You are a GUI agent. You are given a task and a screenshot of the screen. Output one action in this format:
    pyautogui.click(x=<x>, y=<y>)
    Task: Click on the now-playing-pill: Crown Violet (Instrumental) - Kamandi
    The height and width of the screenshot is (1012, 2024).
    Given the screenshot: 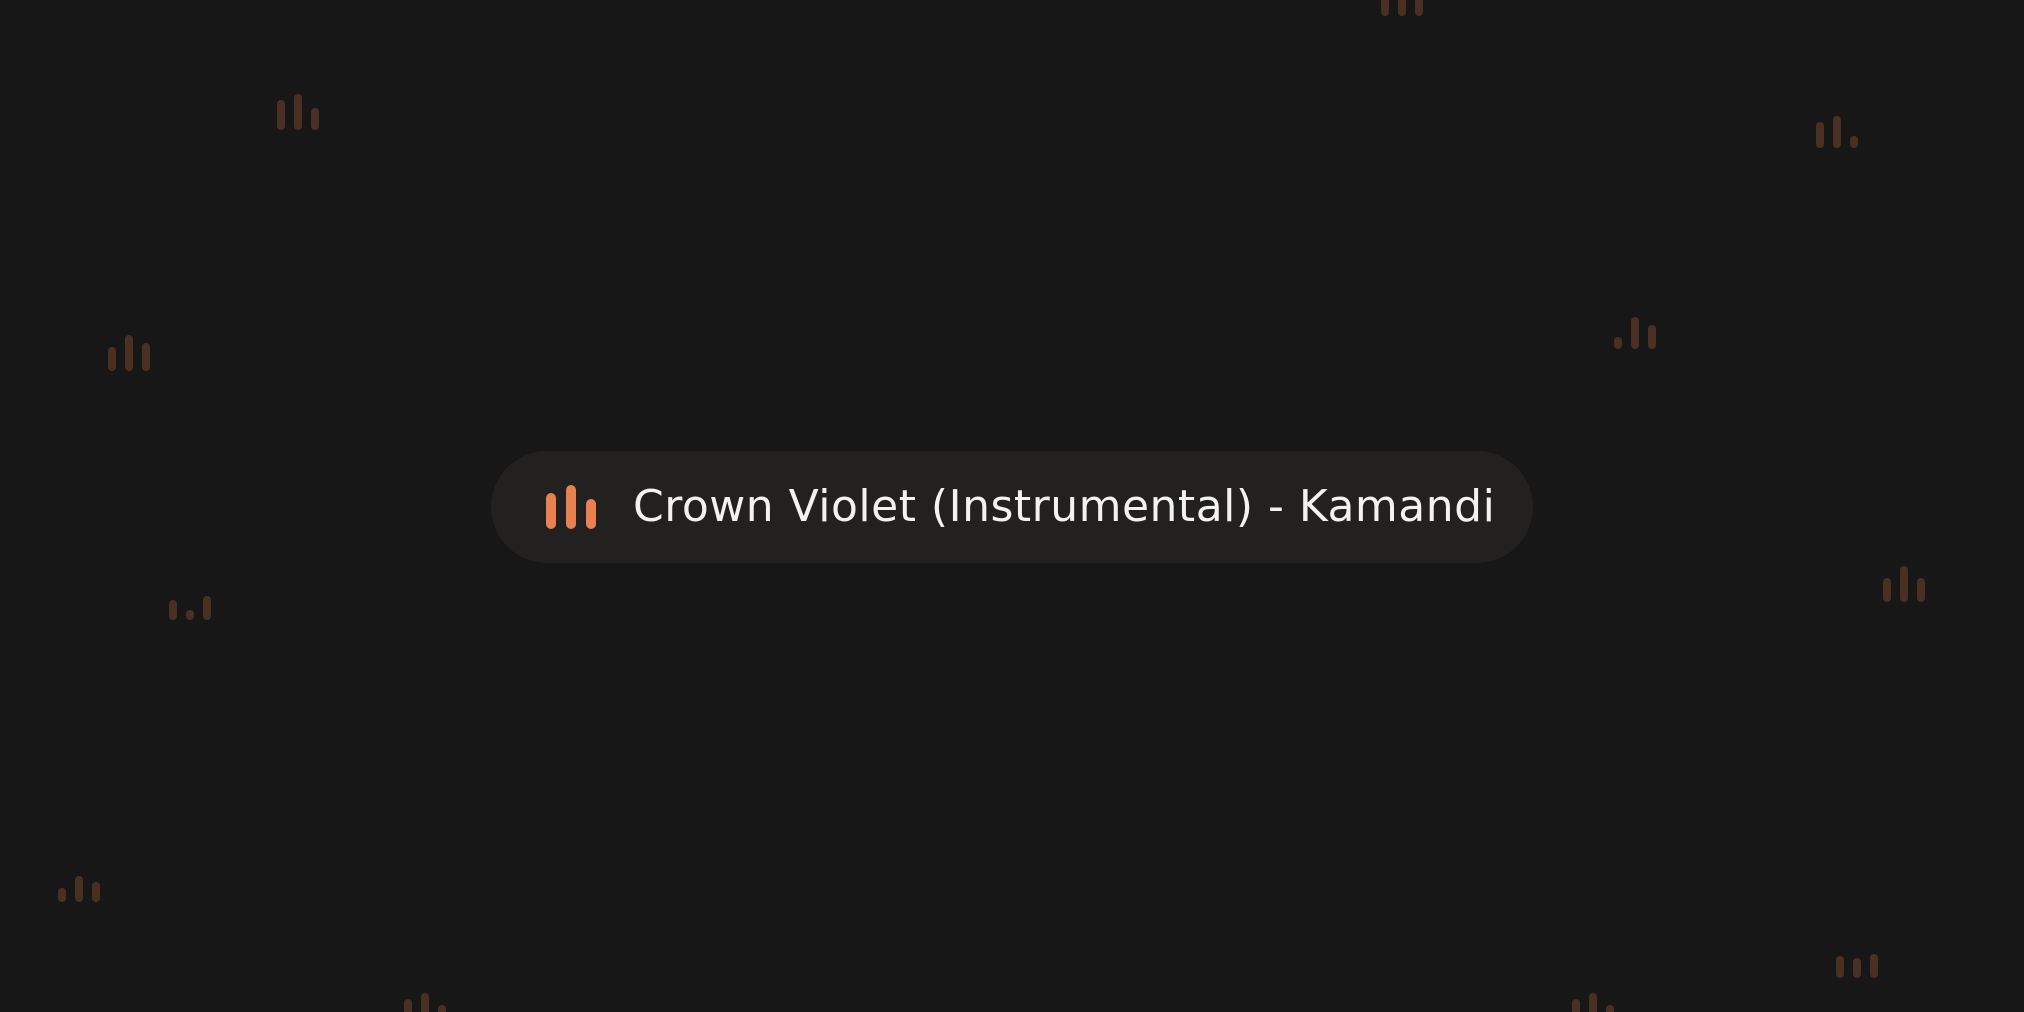 What is the action you would take?
    pyautogui.click(x=1012, y=507)
    